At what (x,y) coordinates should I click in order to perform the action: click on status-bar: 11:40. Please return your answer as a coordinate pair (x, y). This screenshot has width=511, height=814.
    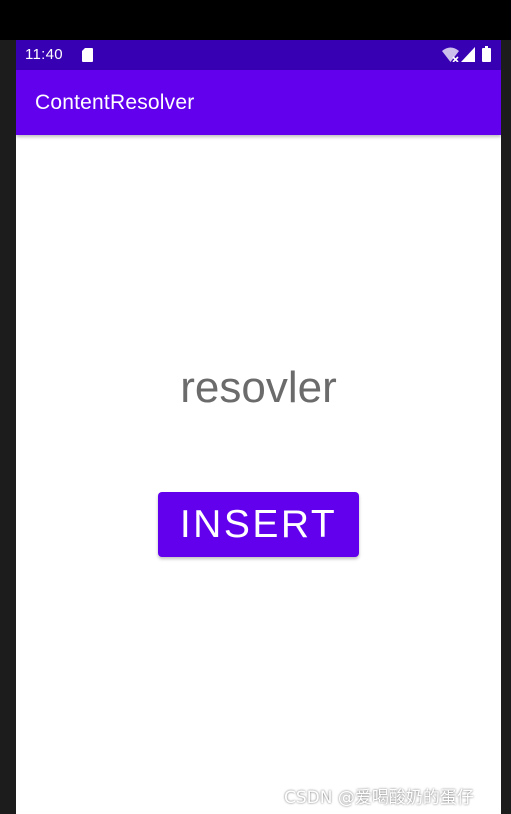
    Looking at the image, I should click on (258, 55).